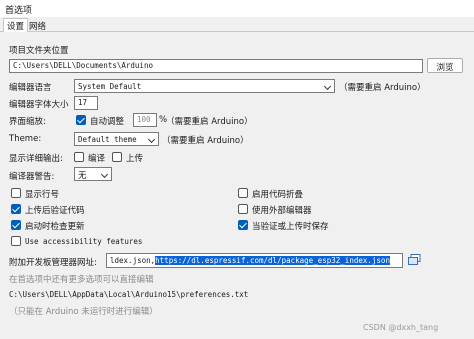 Image resolution: width=474 pixels, height=339 pixels. I want to click on auto-scale-label: 自动调整, so click(107, 122).